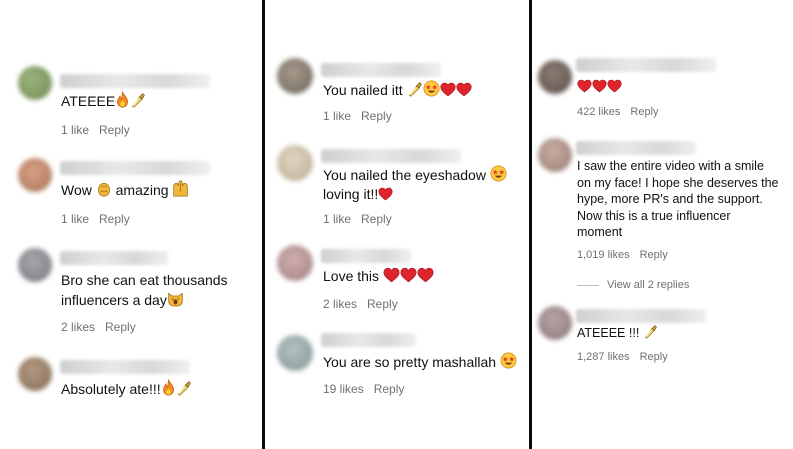 The width and height of the screenshot is (793, 449). I want to click on comment-meta: 422 likes Reply, so click(623, 112).